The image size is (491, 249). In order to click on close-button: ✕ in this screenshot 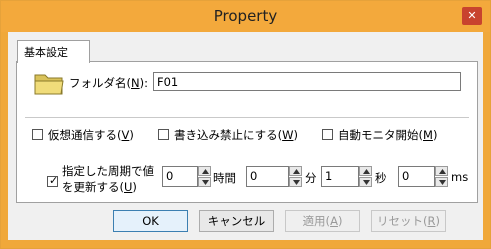, I will do `click(472, 16)`.